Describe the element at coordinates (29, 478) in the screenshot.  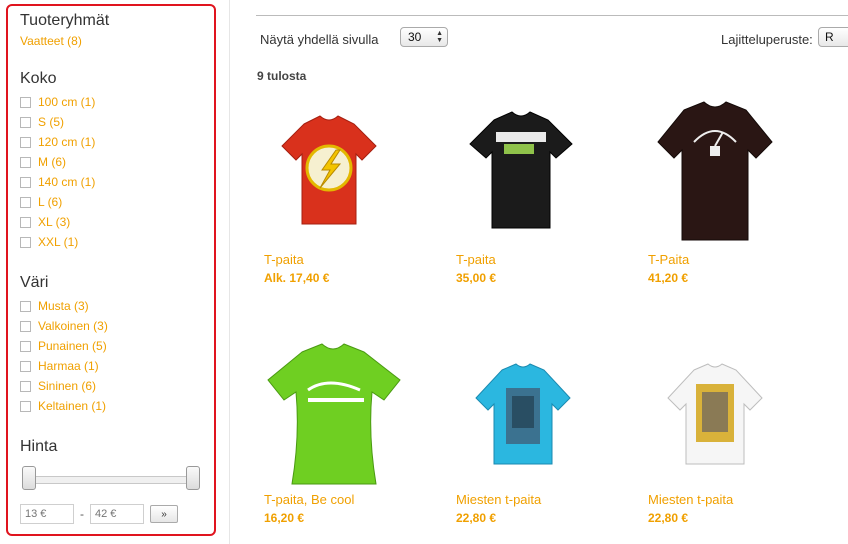
I see `price-slider-min-handle` at that location.